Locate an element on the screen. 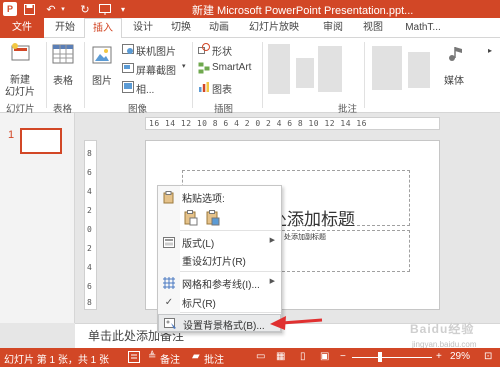 This screenshot has height=367, width=500. pictures-icon is located at coordinates (102, 56).